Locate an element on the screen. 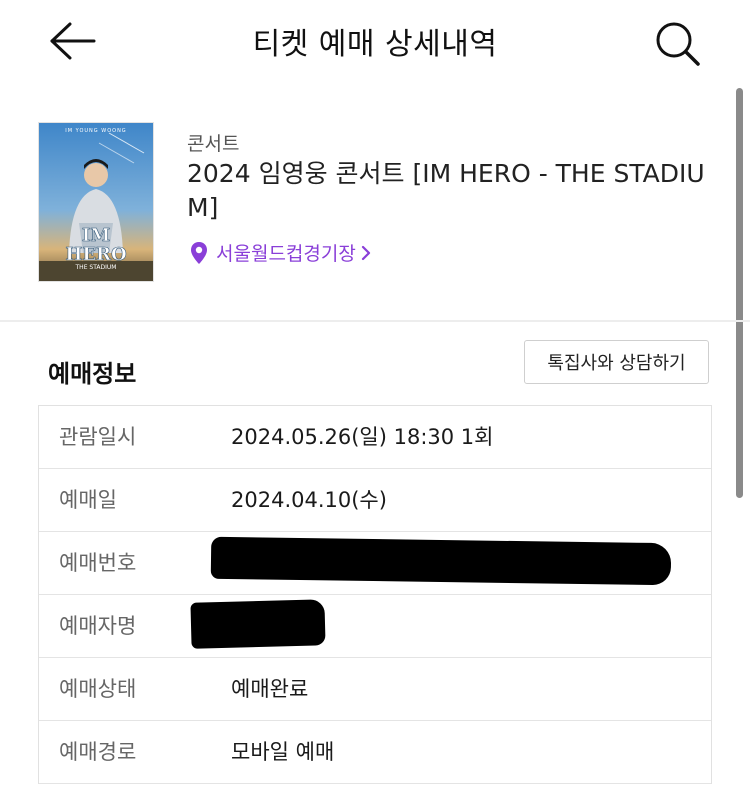 Image resolution: width=750 pixels, height=798 pixels. info-row-booking-channel: 예매경로 모바일 예매 is located at coordinates (375, 752).